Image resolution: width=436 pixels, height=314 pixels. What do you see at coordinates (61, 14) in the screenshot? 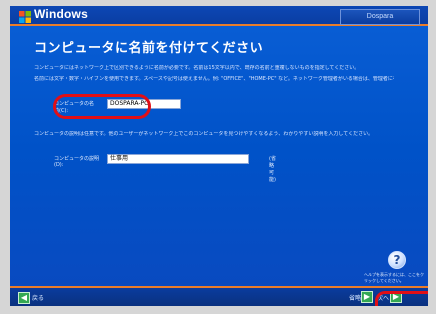
I see `windows-brand: Windows` at bounding box center [61, 14].